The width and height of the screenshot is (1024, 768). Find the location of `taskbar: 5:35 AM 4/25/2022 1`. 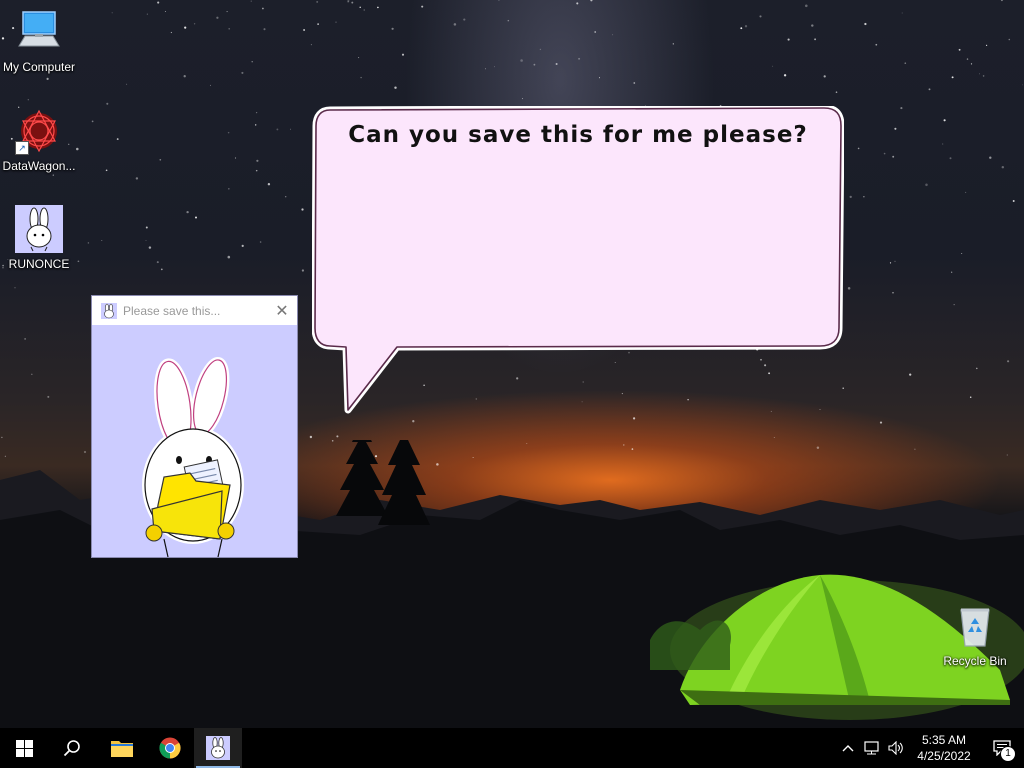

taskbar: 5:35 AM 4/25/2022 1 is located at coordinates (512, 748).